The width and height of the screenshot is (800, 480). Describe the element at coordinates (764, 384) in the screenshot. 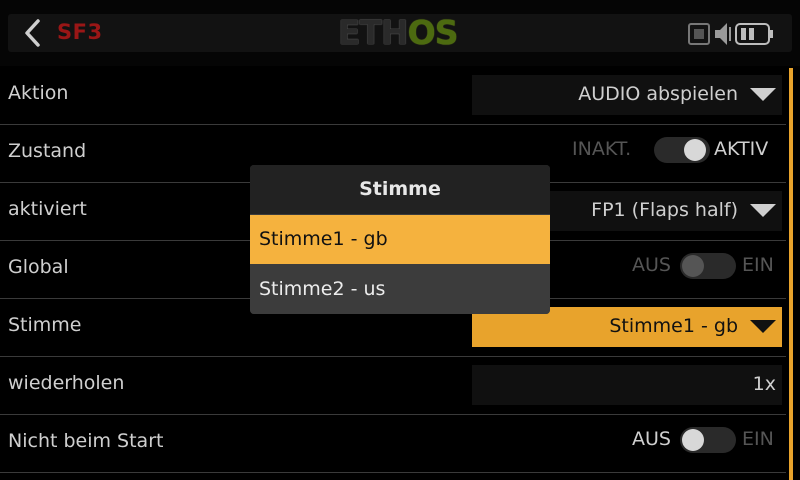

I see `field-value: 1x` at that location.